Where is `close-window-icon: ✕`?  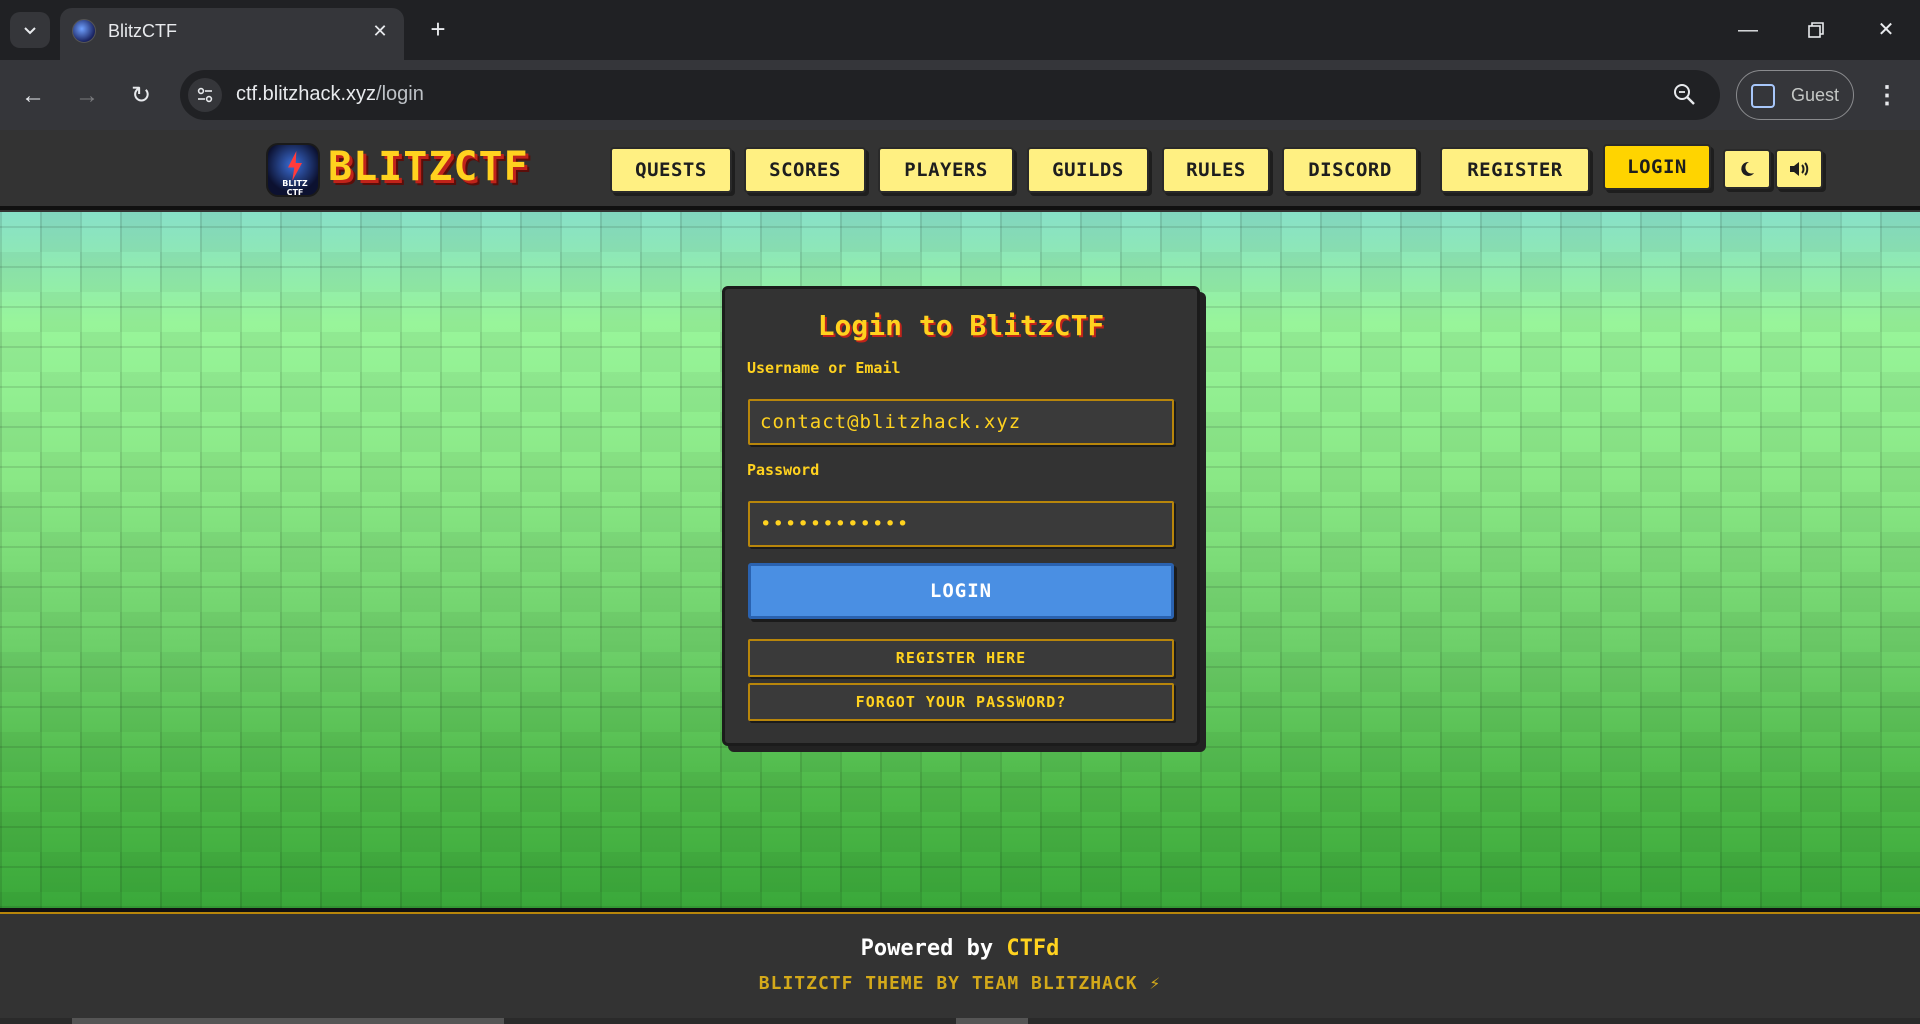
close-window-icon: ✕ is located at coordinates (1886, 30).